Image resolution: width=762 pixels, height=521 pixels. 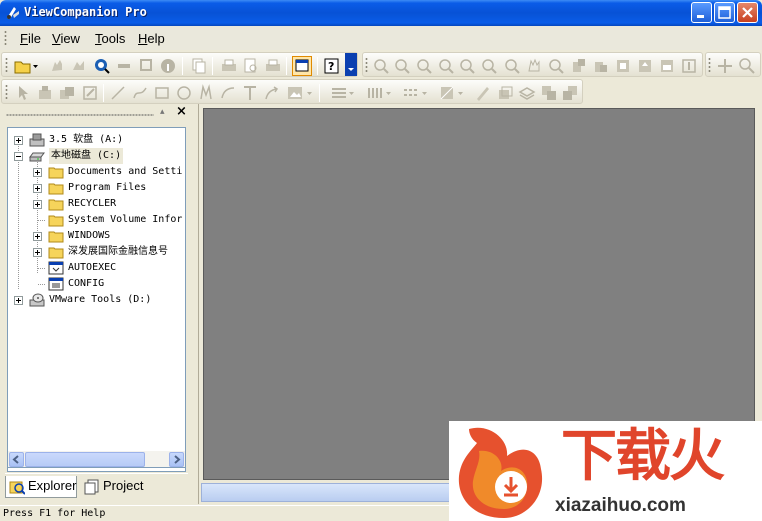 I want to click on tree-item-folder: Program Files, so click(x=96, y=188).